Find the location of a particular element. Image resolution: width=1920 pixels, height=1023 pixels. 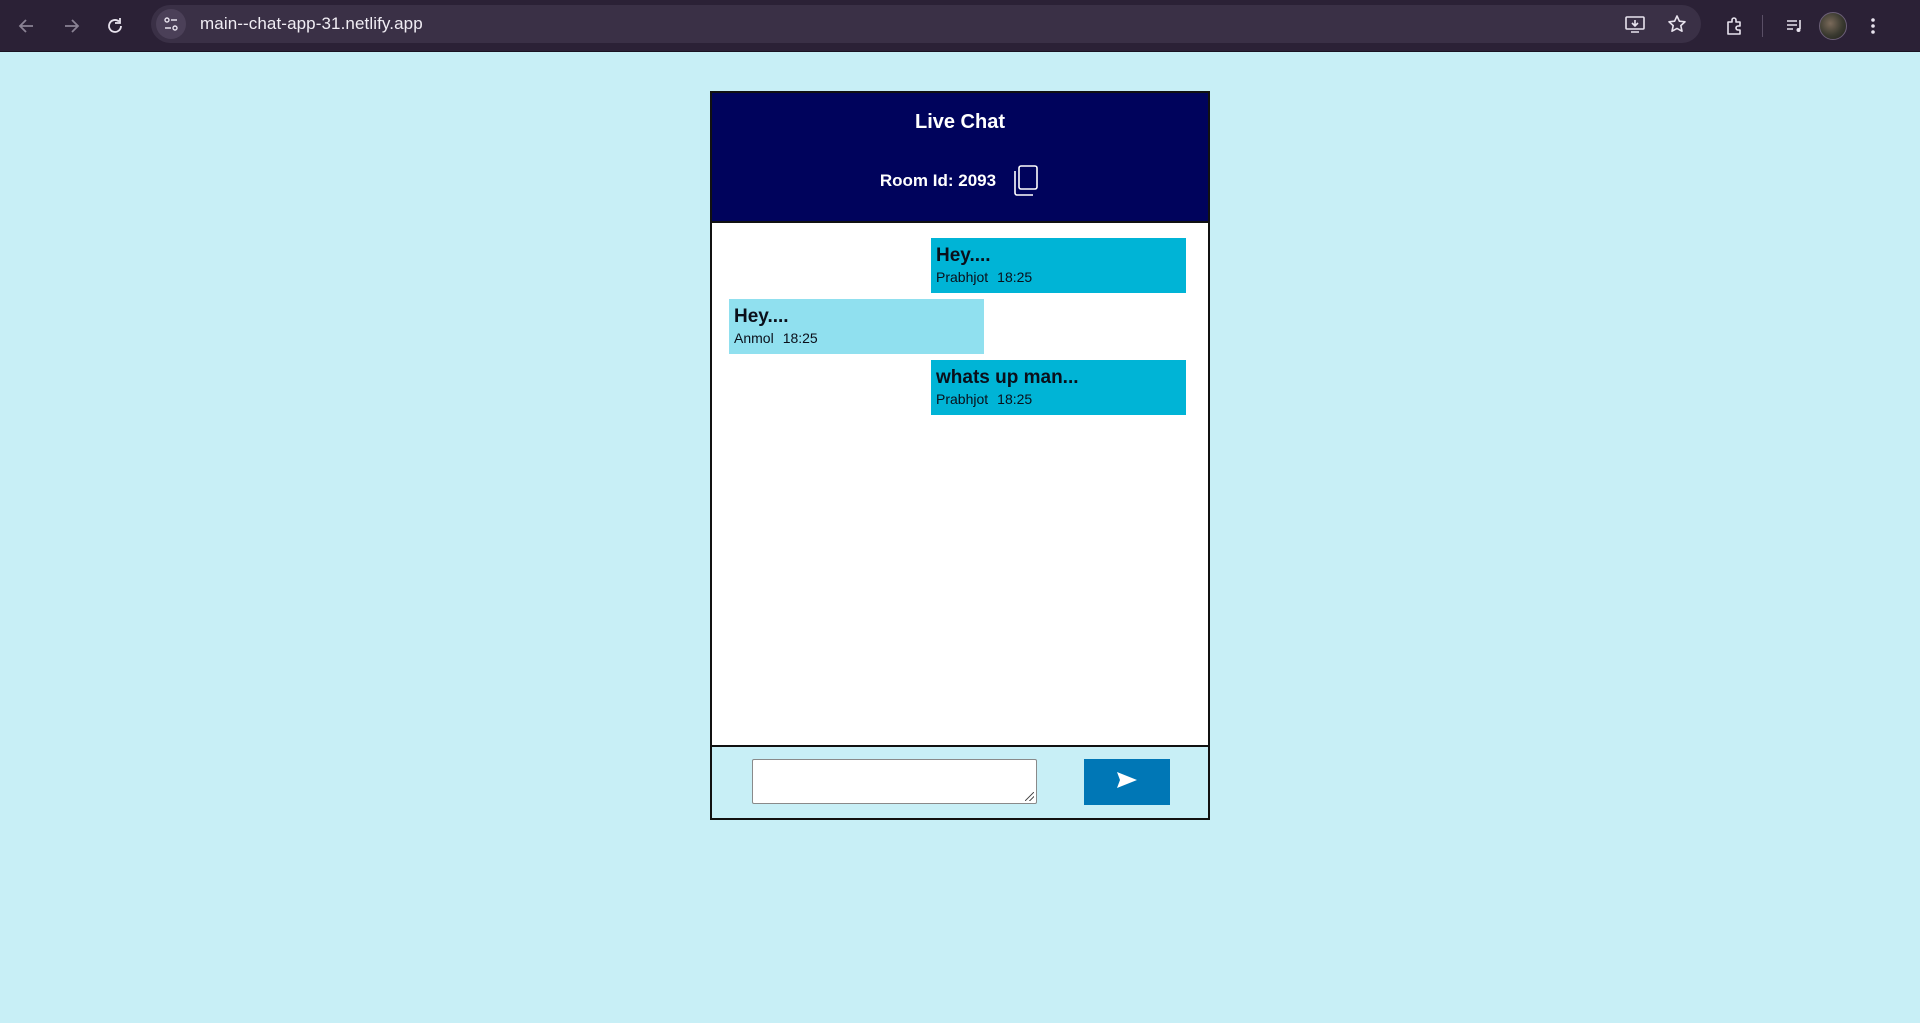

message-author: Anmol is located at coordinates (754, 338).